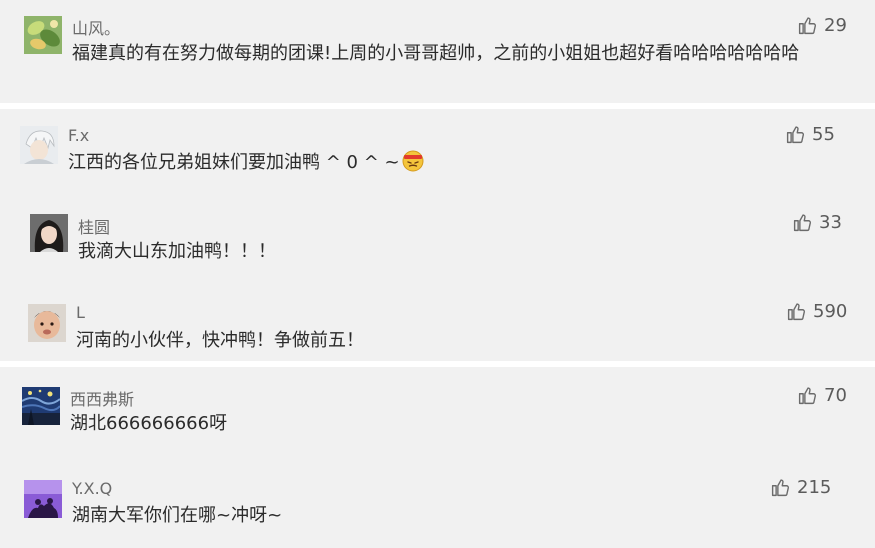 This screenshot has height=548, width=875. Describe the element at coordinates (835, 395) in the screenshot. I see `like-count: 70` at that location.